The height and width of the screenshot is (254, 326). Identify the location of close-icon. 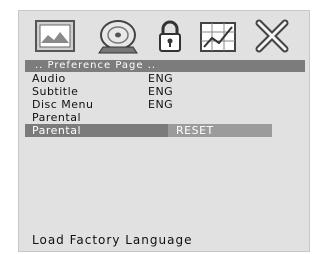
(272, 36).